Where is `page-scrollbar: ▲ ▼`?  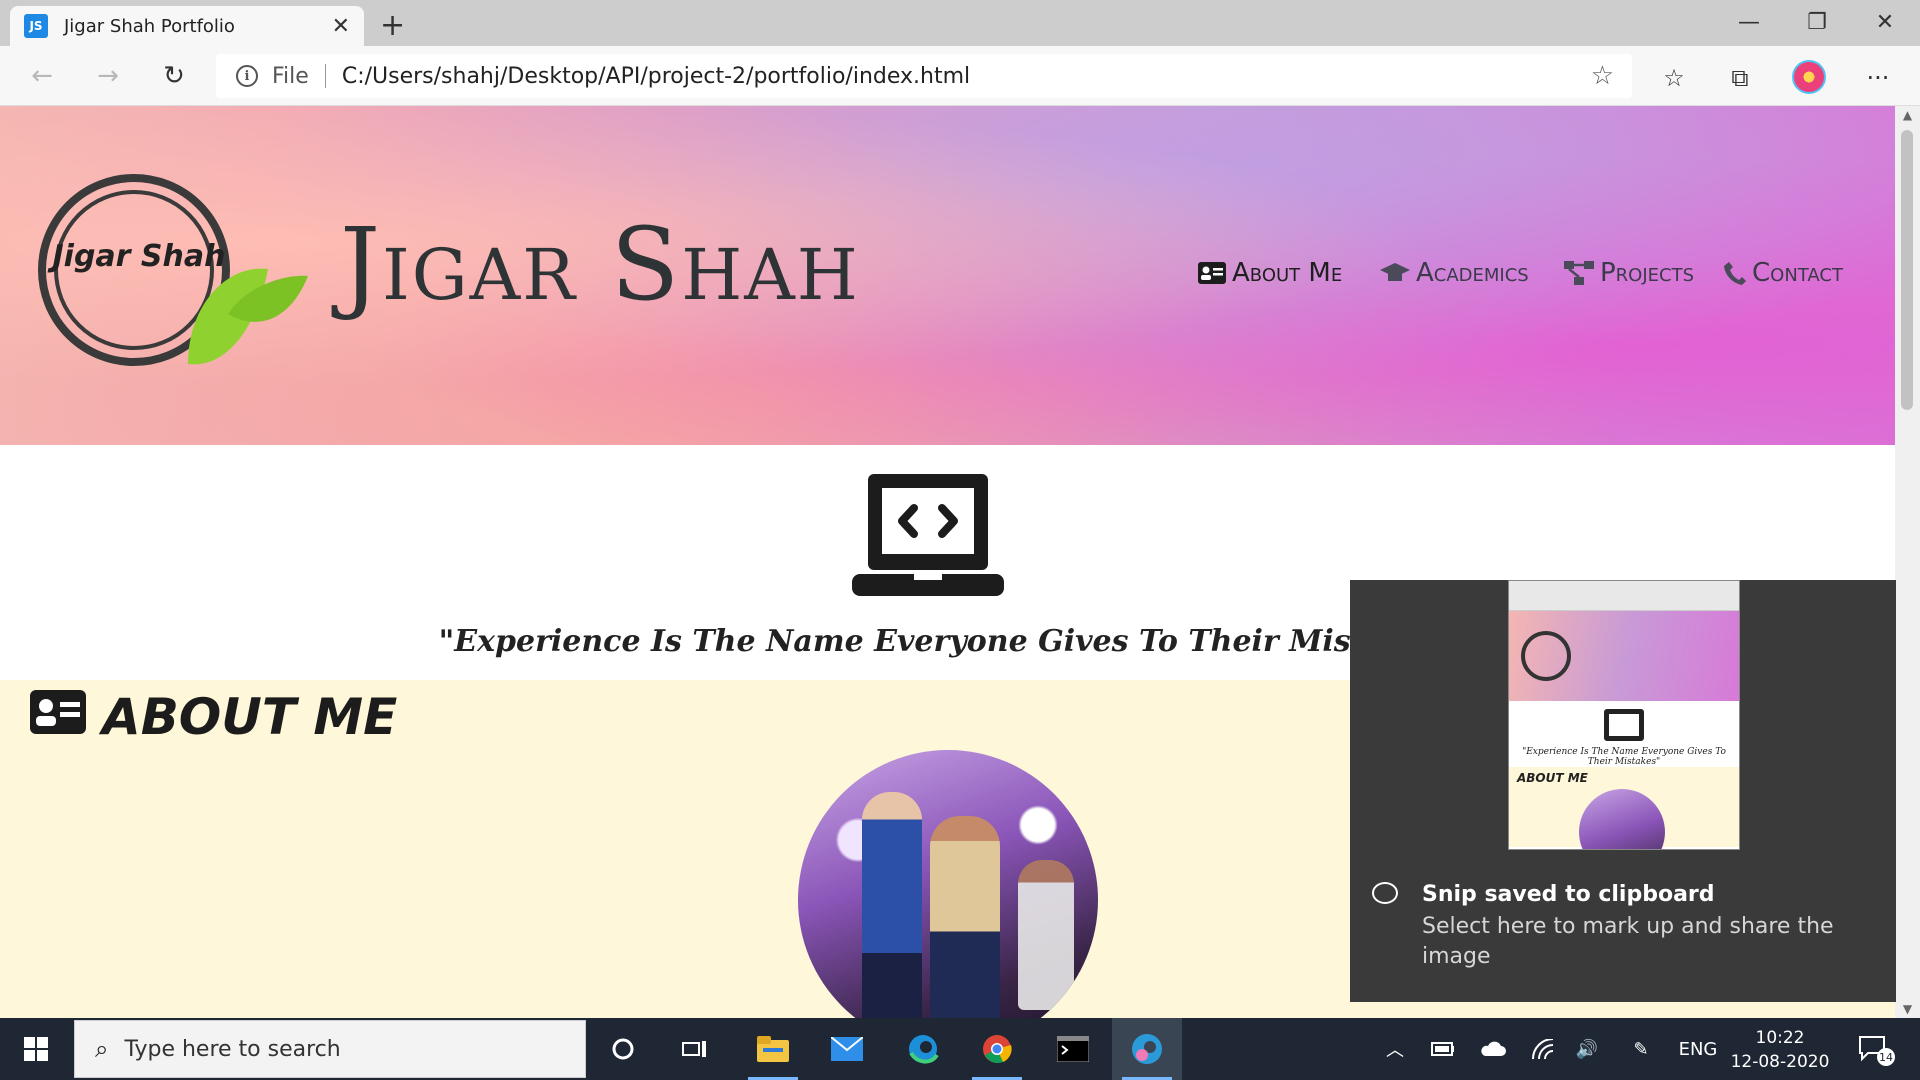
page-scrollbar: ▲ ▼ is located at coordinates (1907, 562).